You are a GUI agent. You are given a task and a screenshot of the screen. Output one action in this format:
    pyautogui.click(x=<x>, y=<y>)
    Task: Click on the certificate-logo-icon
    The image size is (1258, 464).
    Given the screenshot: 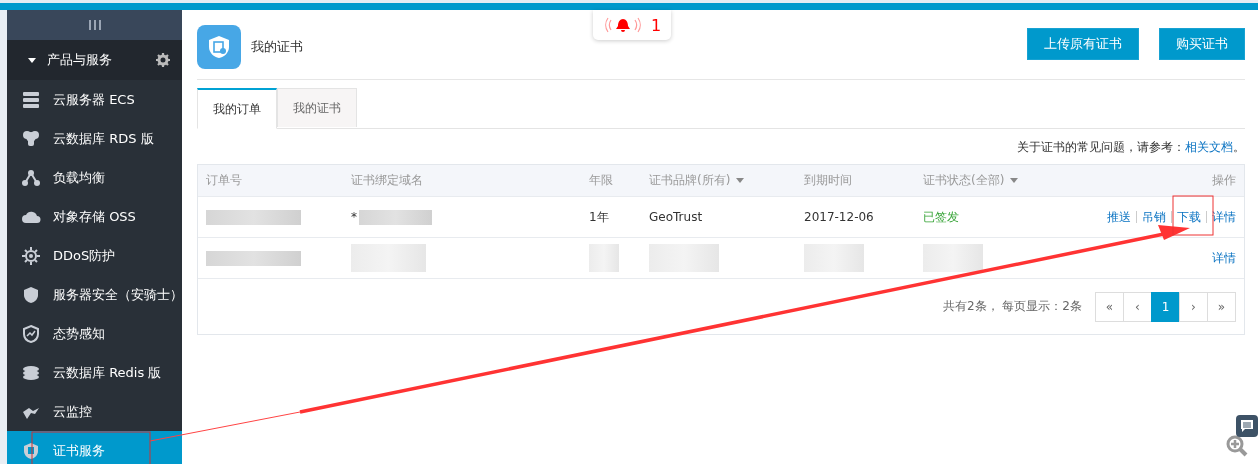 What is the action you would take?
    pyautogui.click(x=219, y=46)
    